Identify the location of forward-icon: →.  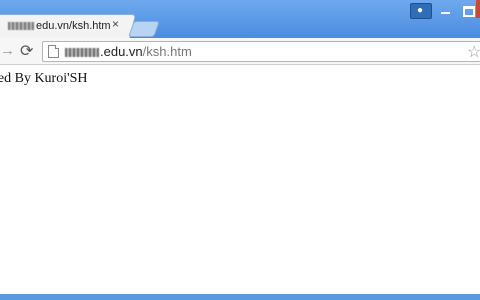
(7, 50).